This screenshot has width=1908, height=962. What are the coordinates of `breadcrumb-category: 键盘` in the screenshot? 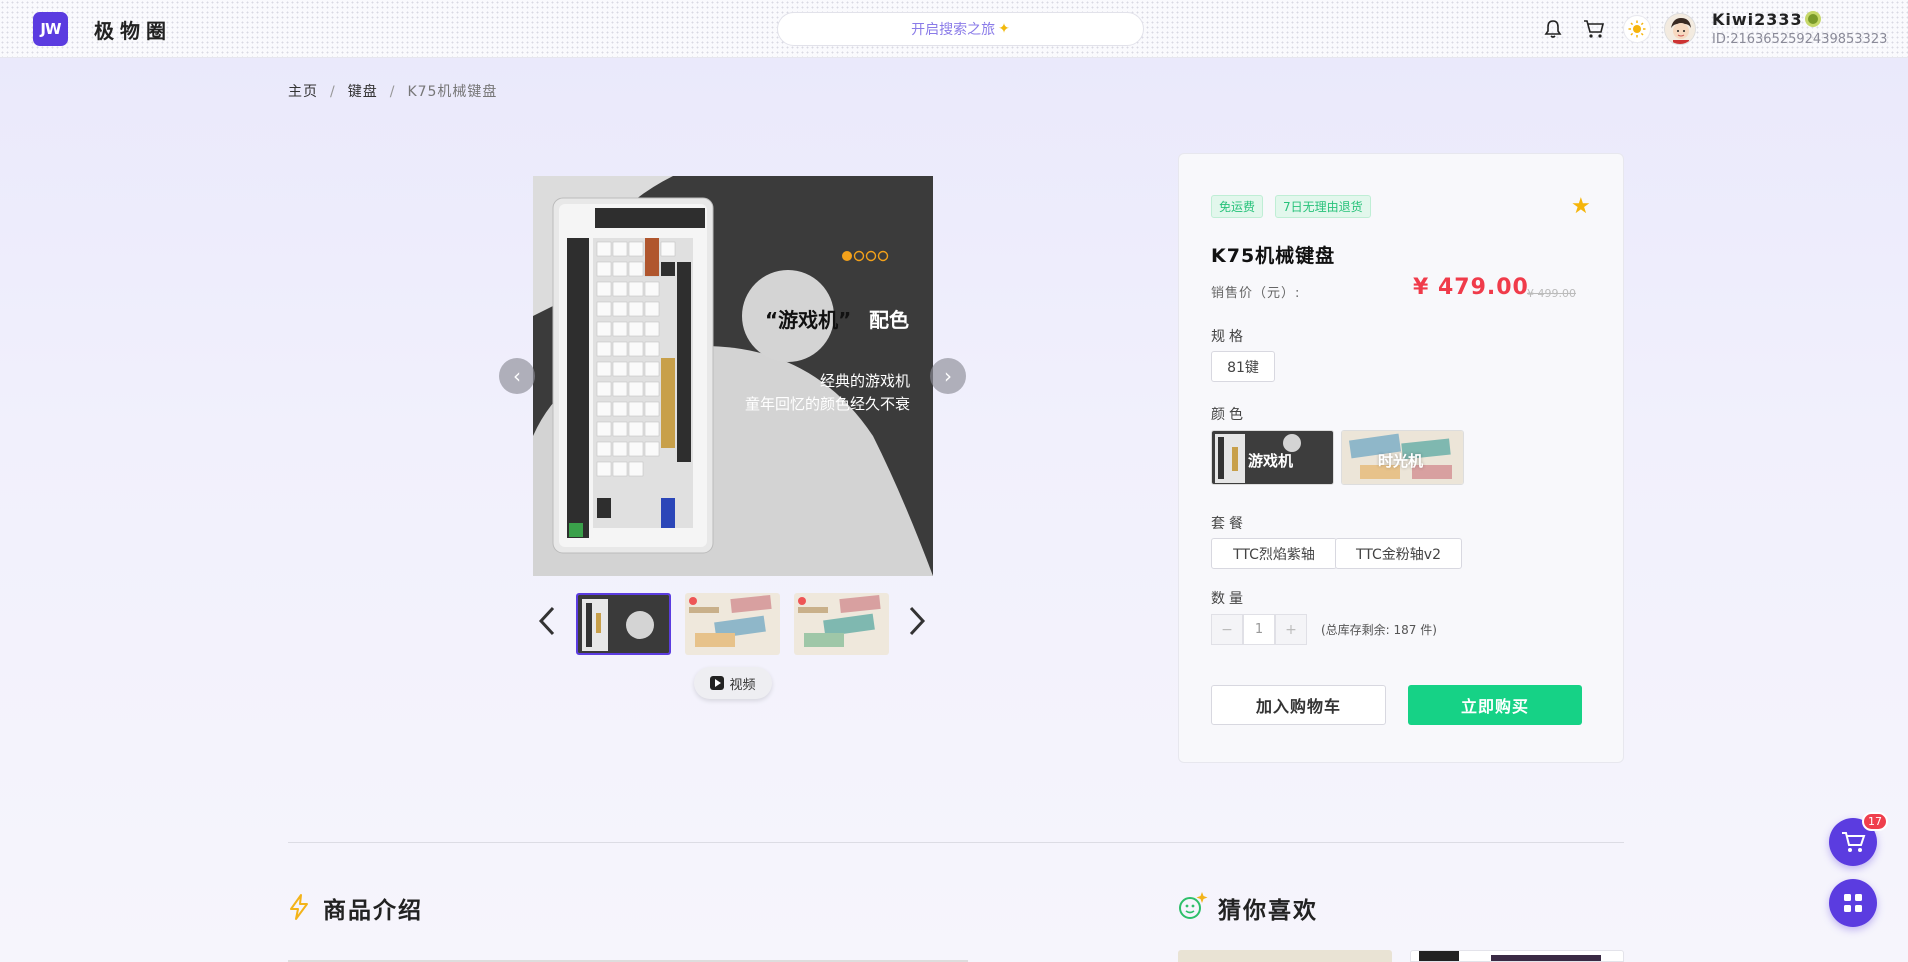 It's located at (363, 92).